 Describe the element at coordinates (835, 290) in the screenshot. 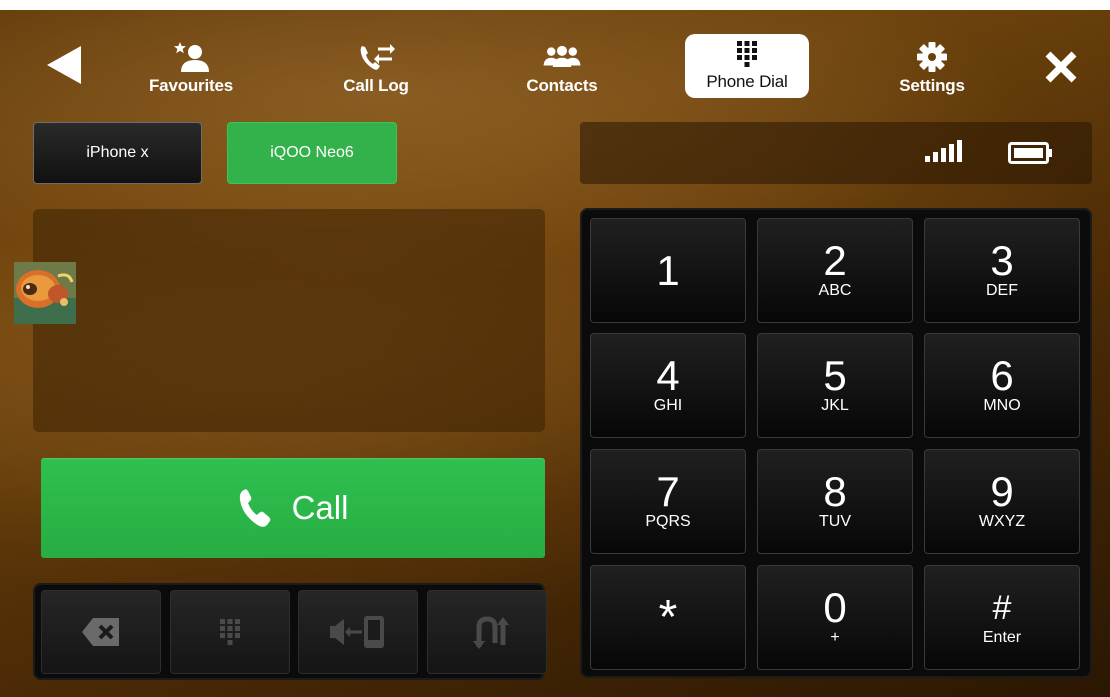

I see `key-letters: ABC` at that location.